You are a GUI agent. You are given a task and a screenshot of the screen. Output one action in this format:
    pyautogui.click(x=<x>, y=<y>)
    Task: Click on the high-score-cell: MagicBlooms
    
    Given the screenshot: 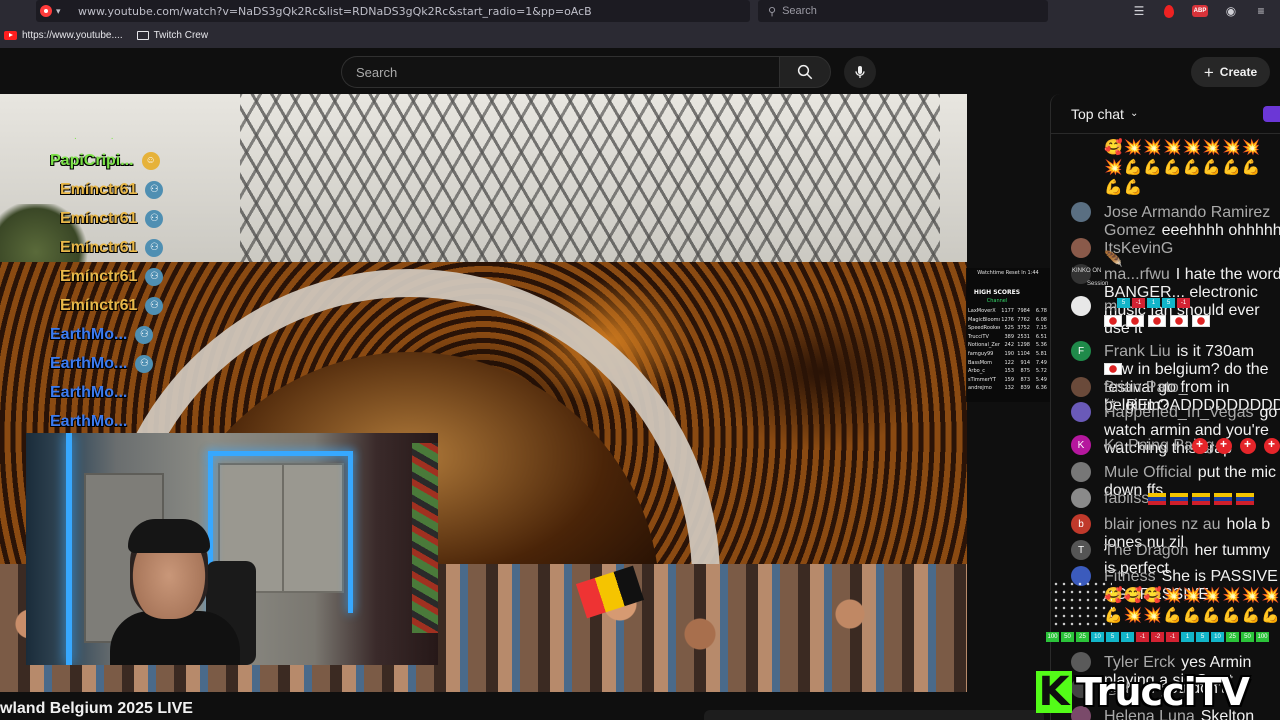 What is the action you would take?
    pyautogui.click(x=984, y=319)
    